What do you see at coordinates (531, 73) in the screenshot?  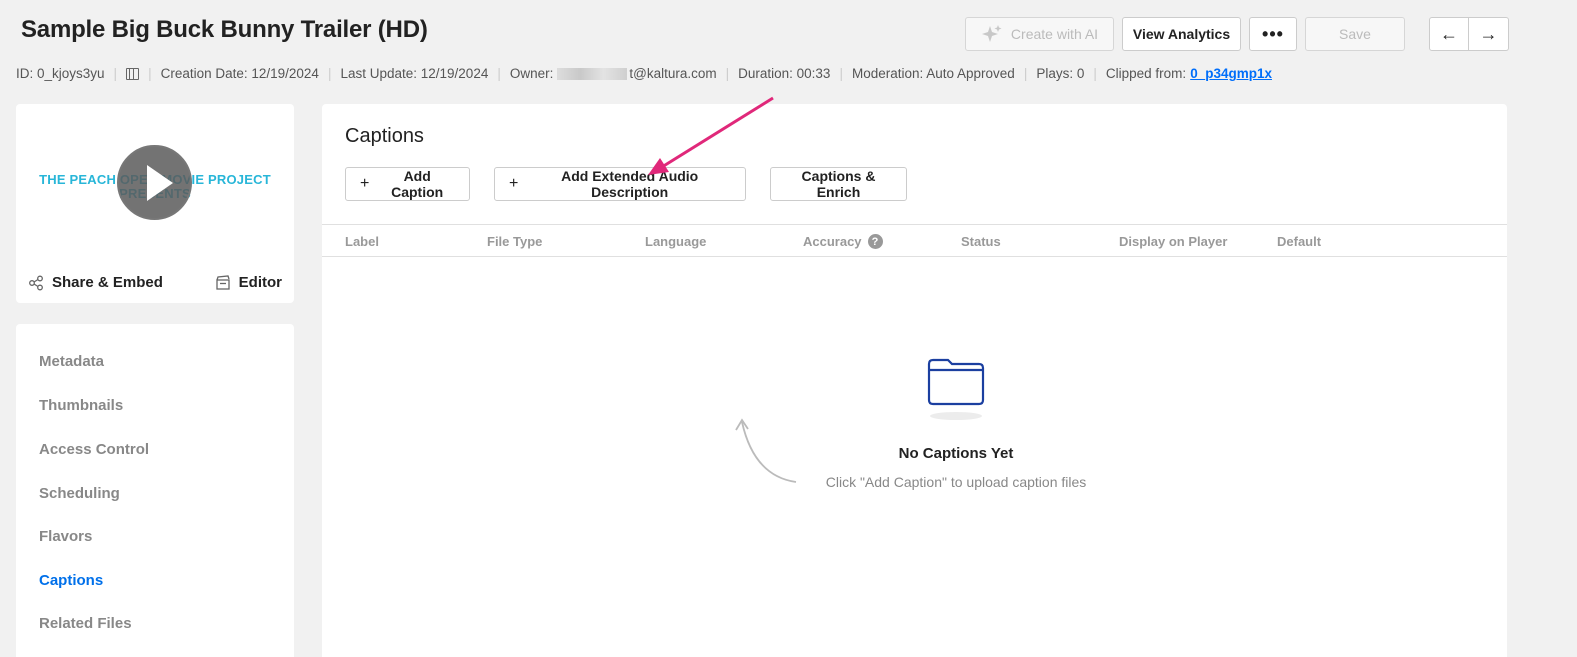 I see `owner-label: Owner:` at bounding box center [531, 73].